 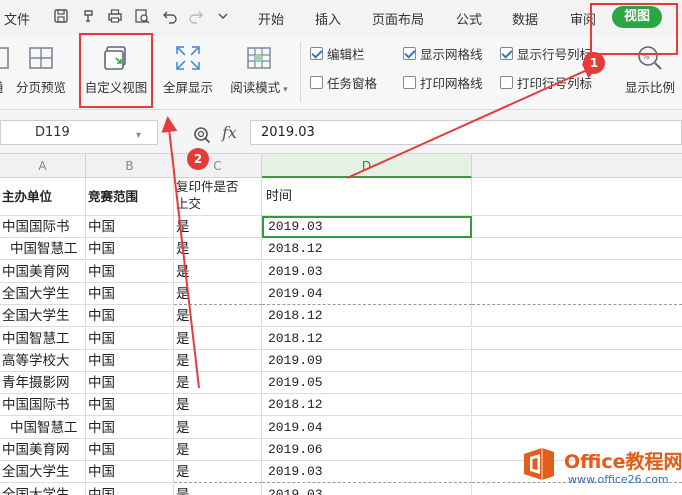 What do you see at coordinates (259, 68) in the screenshot?
I see `reading-mode-button: 阅读模式 ▾` at bounding box center [259, 68].